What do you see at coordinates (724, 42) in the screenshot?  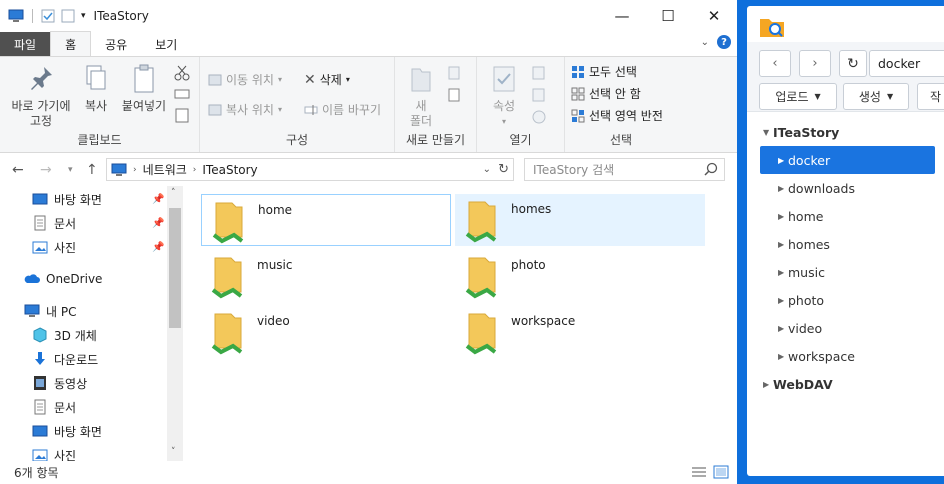 I see `help-icon: ?` at bounding box center [724, 42].